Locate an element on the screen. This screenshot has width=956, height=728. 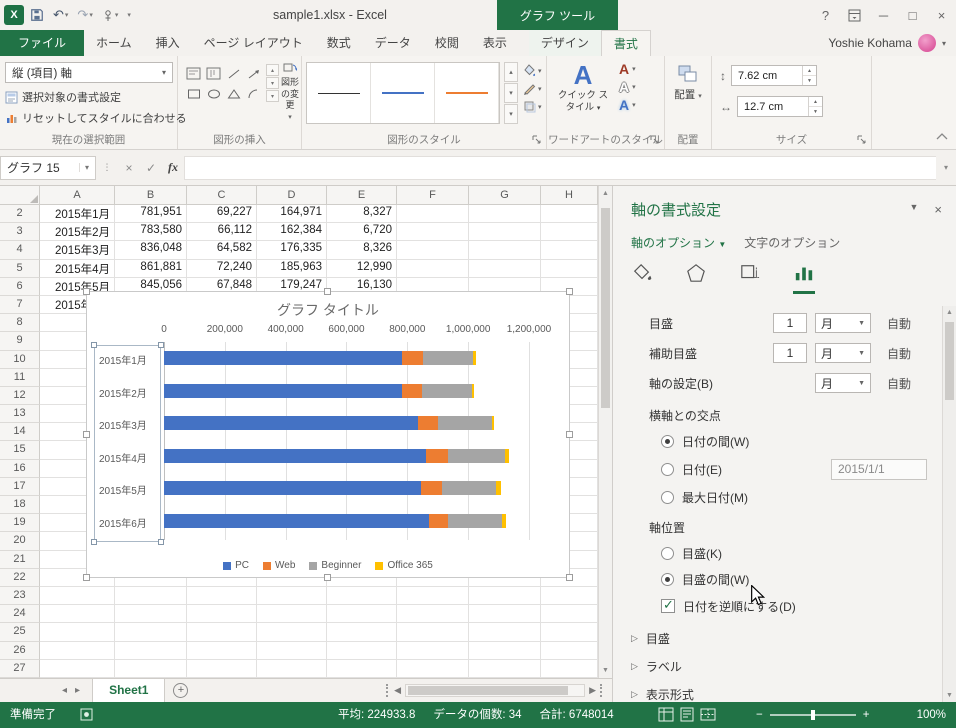
line-shape-icon is located at coordinates (233, 73).